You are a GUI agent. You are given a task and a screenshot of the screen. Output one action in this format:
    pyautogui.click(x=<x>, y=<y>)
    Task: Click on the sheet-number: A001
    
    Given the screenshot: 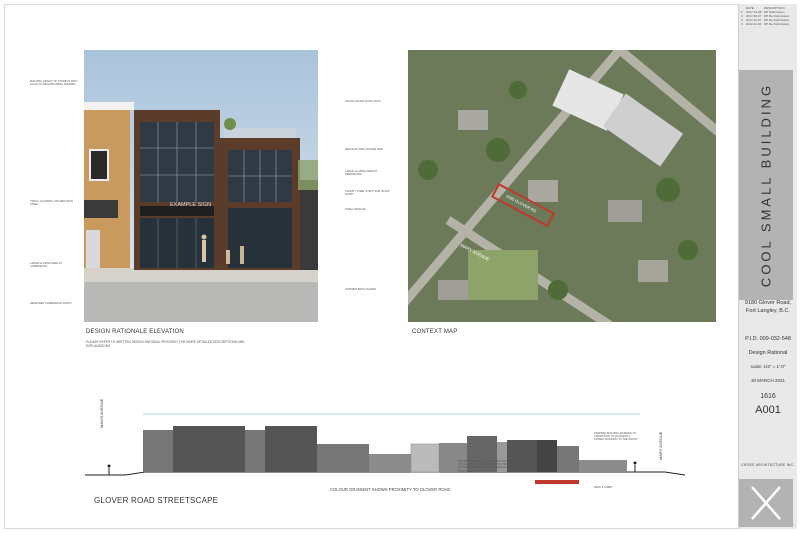 What is the action you would take?
    pyautogui.click(x=768, y=410)
    